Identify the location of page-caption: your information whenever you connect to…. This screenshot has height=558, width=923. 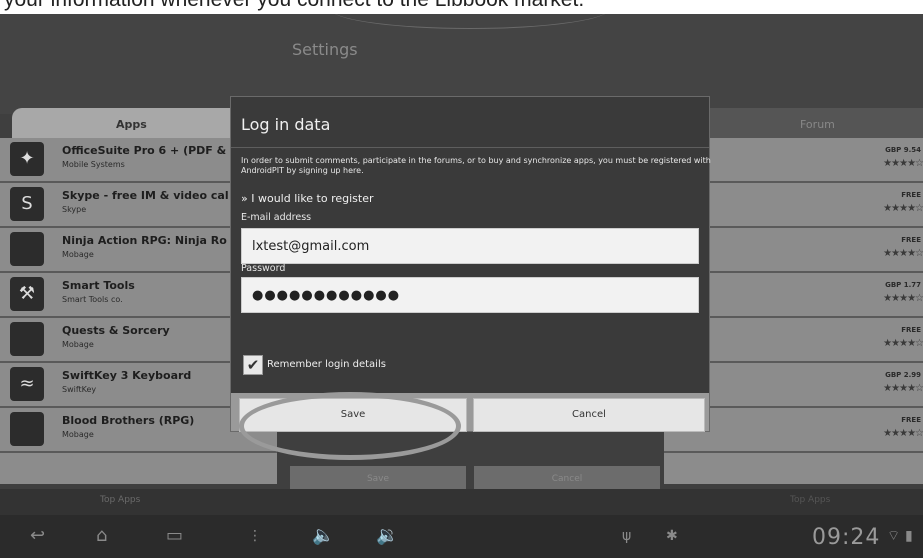
(461, 7).